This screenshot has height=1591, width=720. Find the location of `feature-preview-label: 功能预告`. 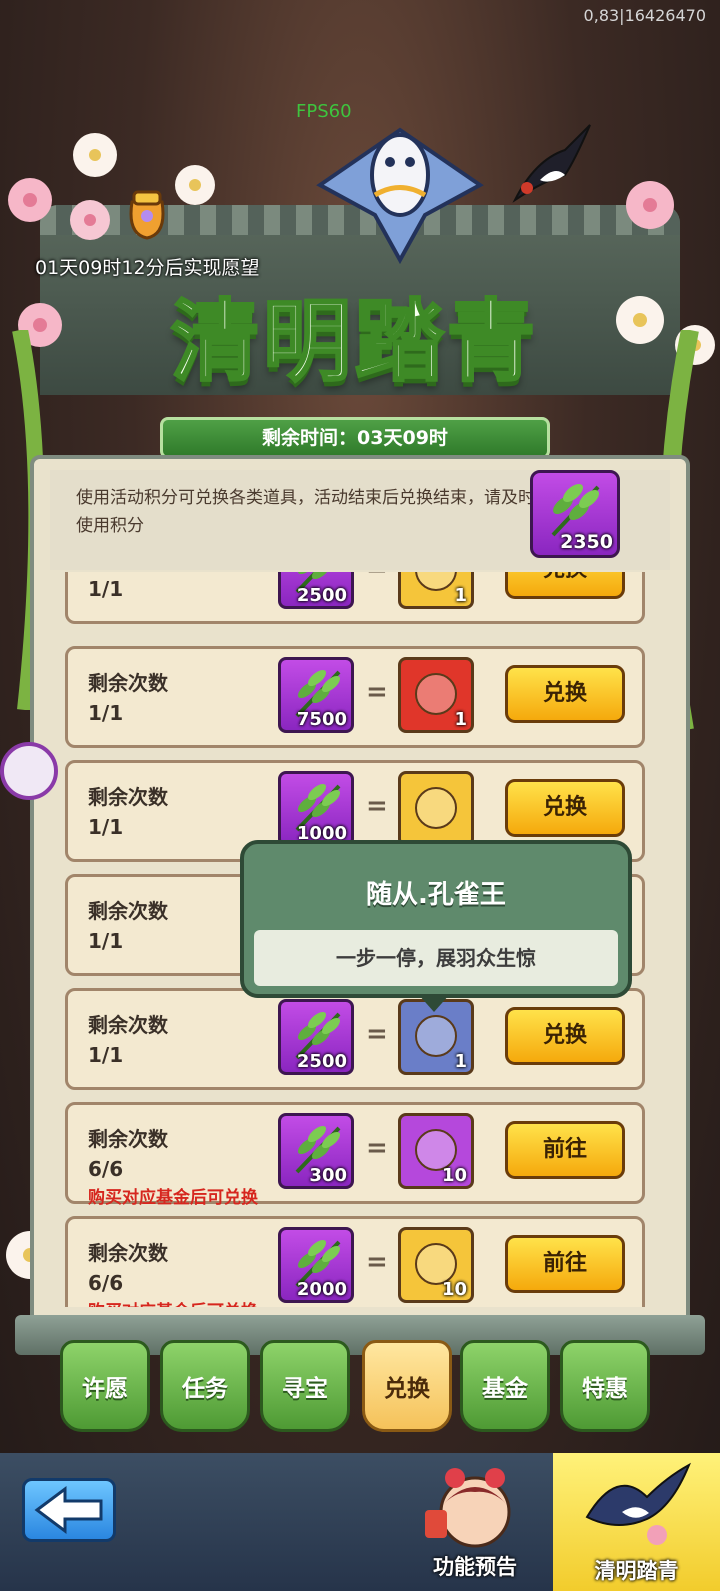

feature-preview-label: 功能预告 is located at coordinates (475, 1567).